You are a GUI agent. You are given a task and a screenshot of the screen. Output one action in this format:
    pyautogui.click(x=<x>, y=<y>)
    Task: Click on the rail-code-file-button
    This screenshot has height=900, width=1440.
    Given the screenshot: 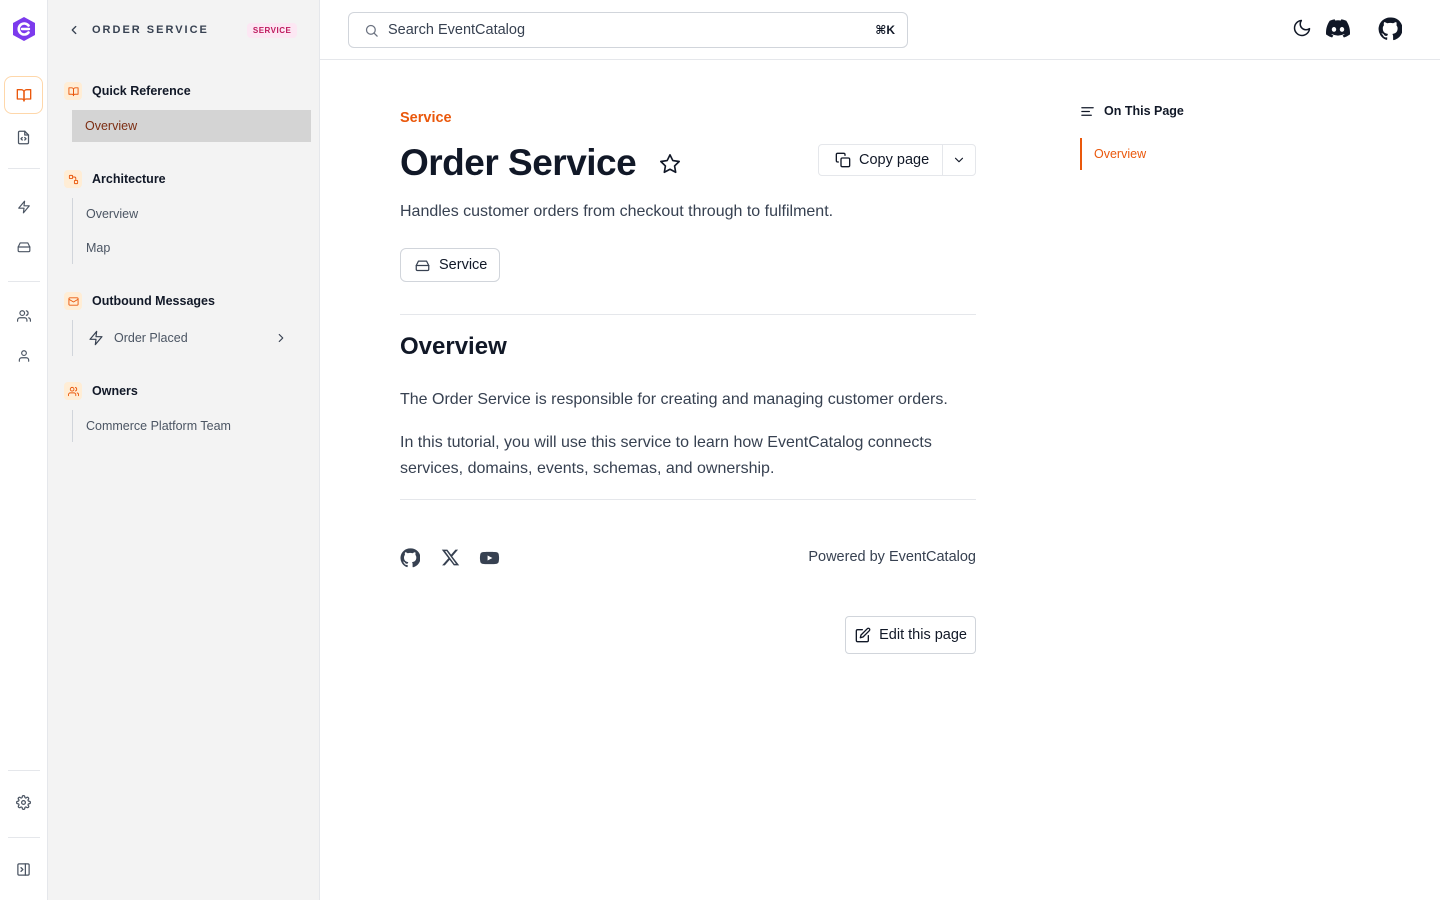 What is the action you would take?
    pyautogui.click(x=23, y=137)
    